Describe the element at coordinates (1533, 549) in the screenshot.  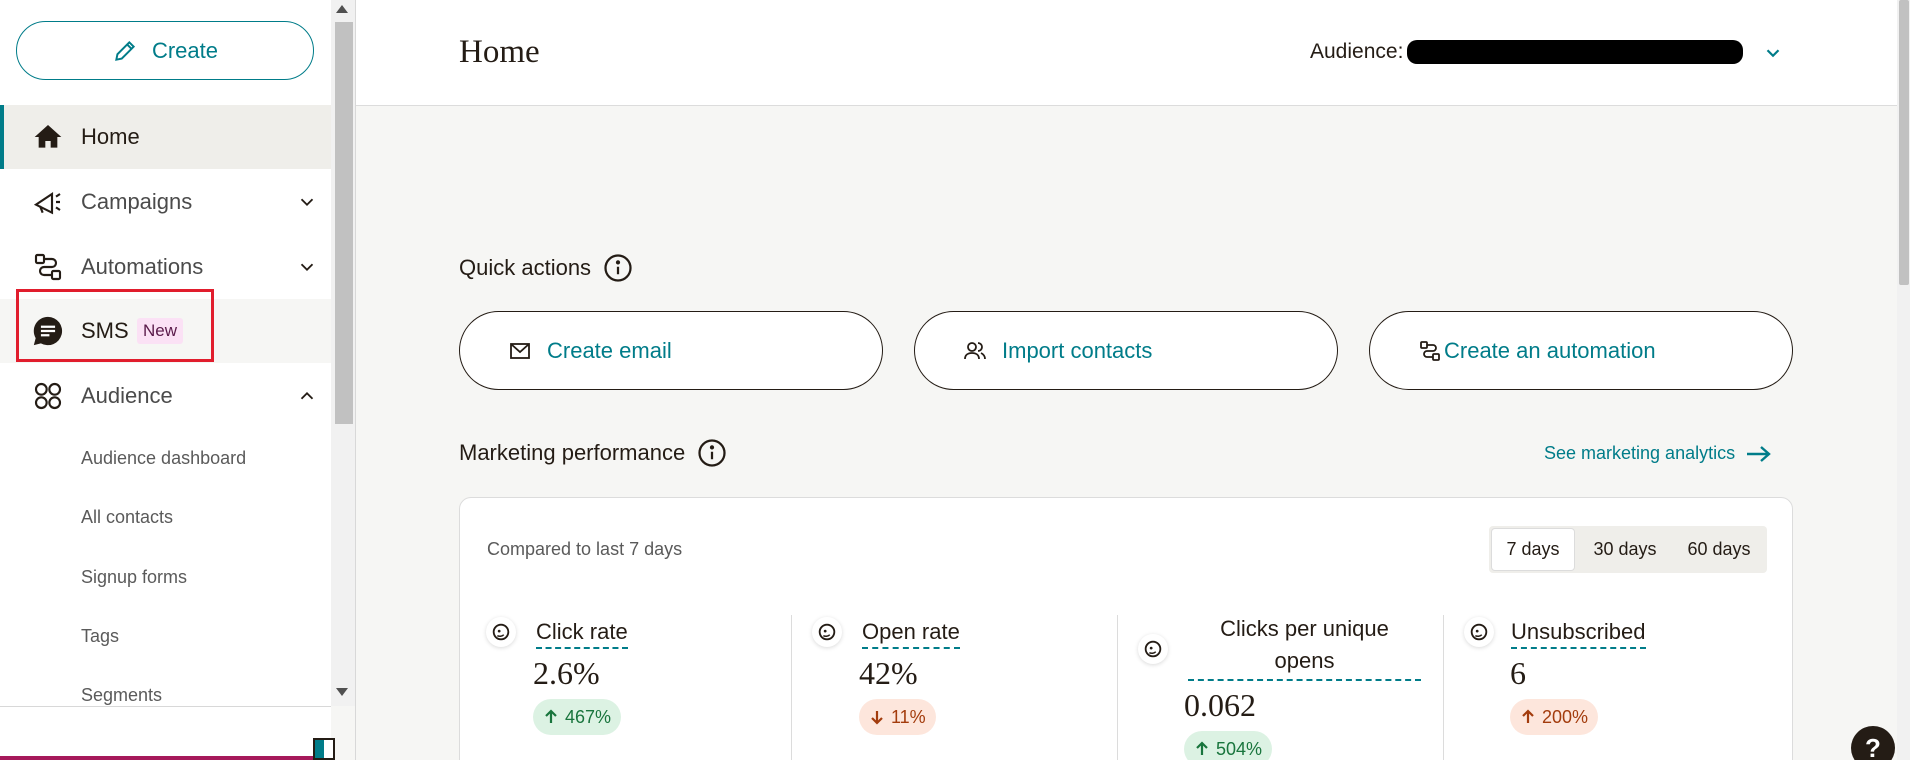
I see `range-7-days: 7 days` at that location.